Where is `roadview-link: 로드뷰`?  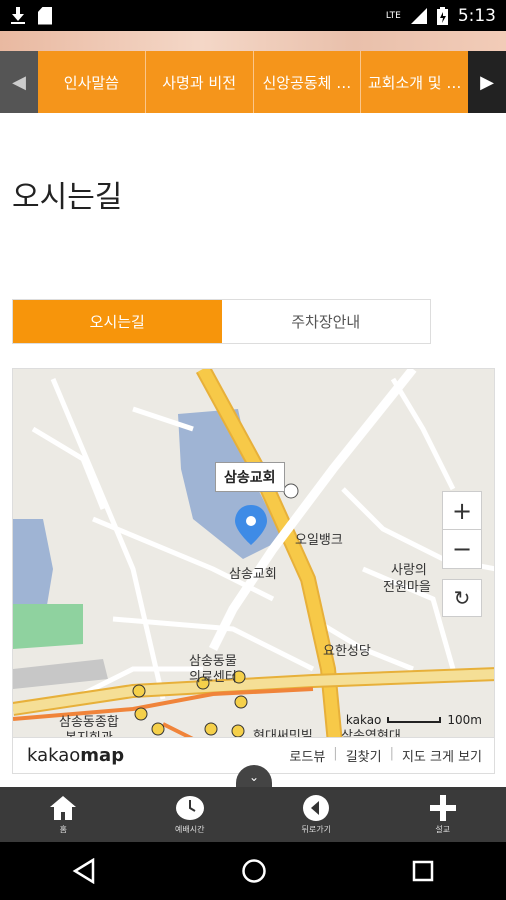
roadview-link: 로드뷰 is located at coordinates (307, 755).